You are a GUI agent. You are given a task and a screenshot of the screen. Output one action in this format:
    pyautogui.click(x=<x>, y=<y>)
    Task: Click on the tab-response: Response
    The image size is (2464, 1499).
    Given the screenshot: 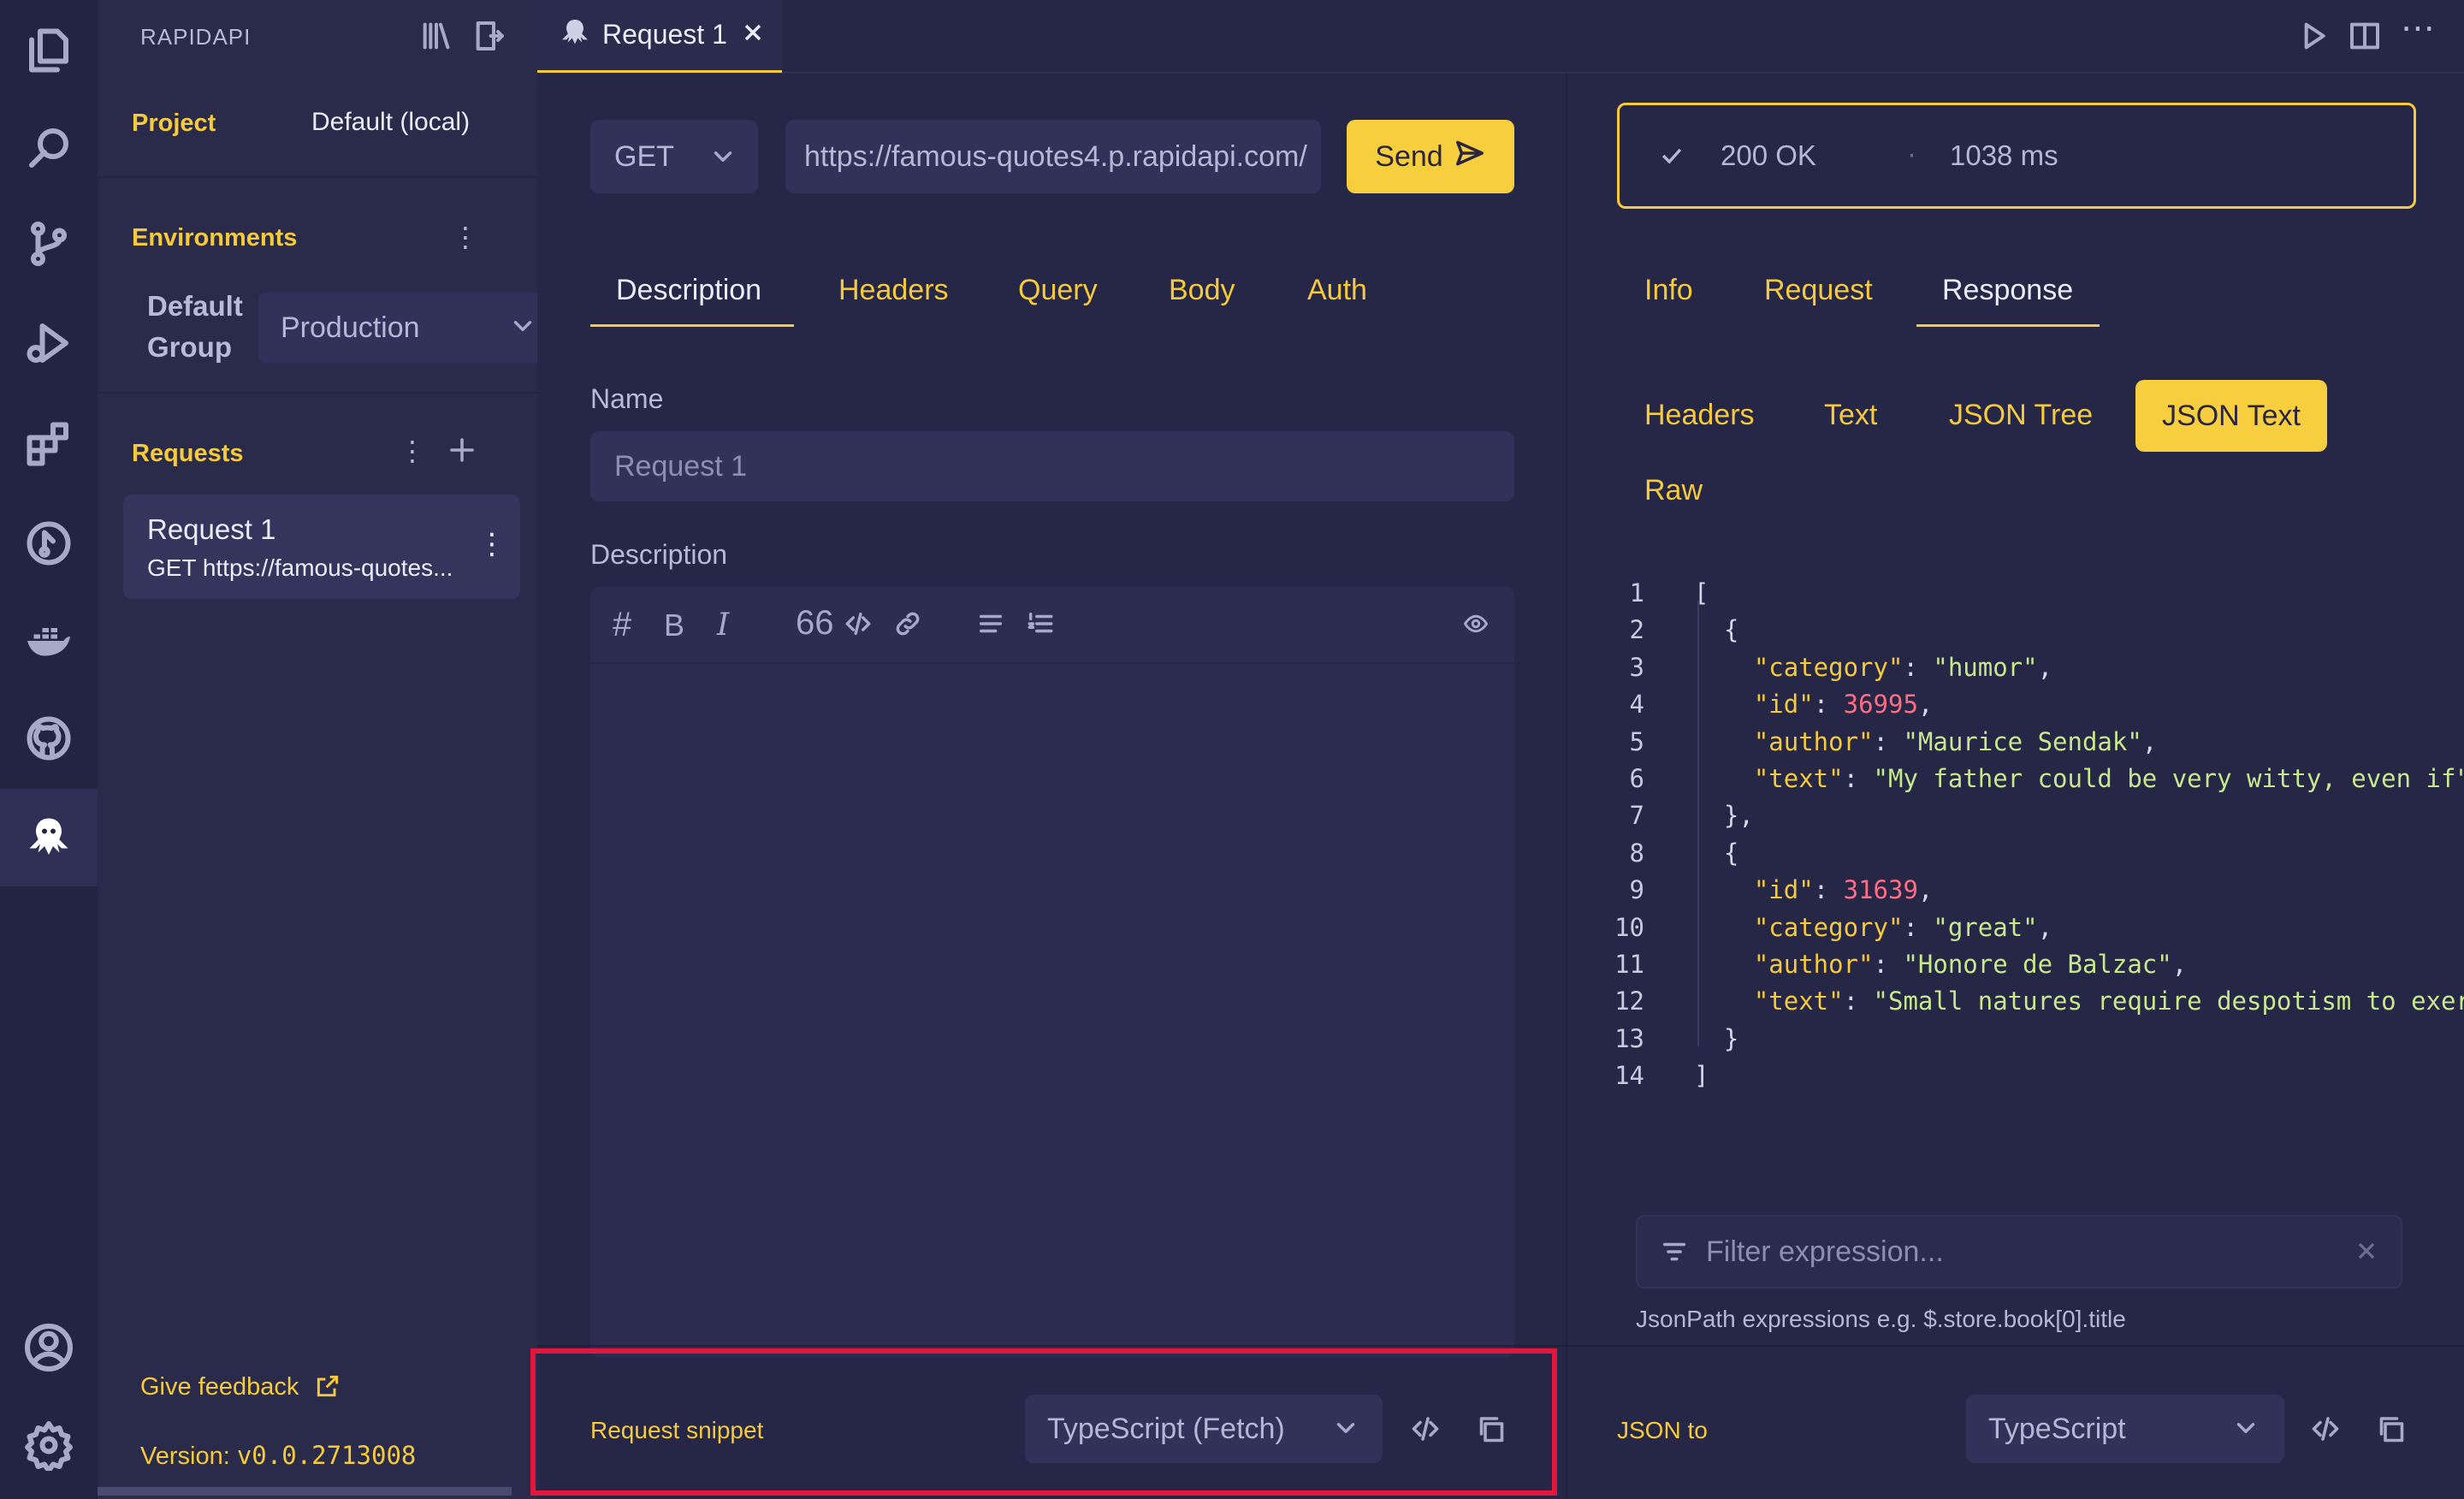 What is the action you would take?
    pyautogui.click(x=2007, y=290)
    